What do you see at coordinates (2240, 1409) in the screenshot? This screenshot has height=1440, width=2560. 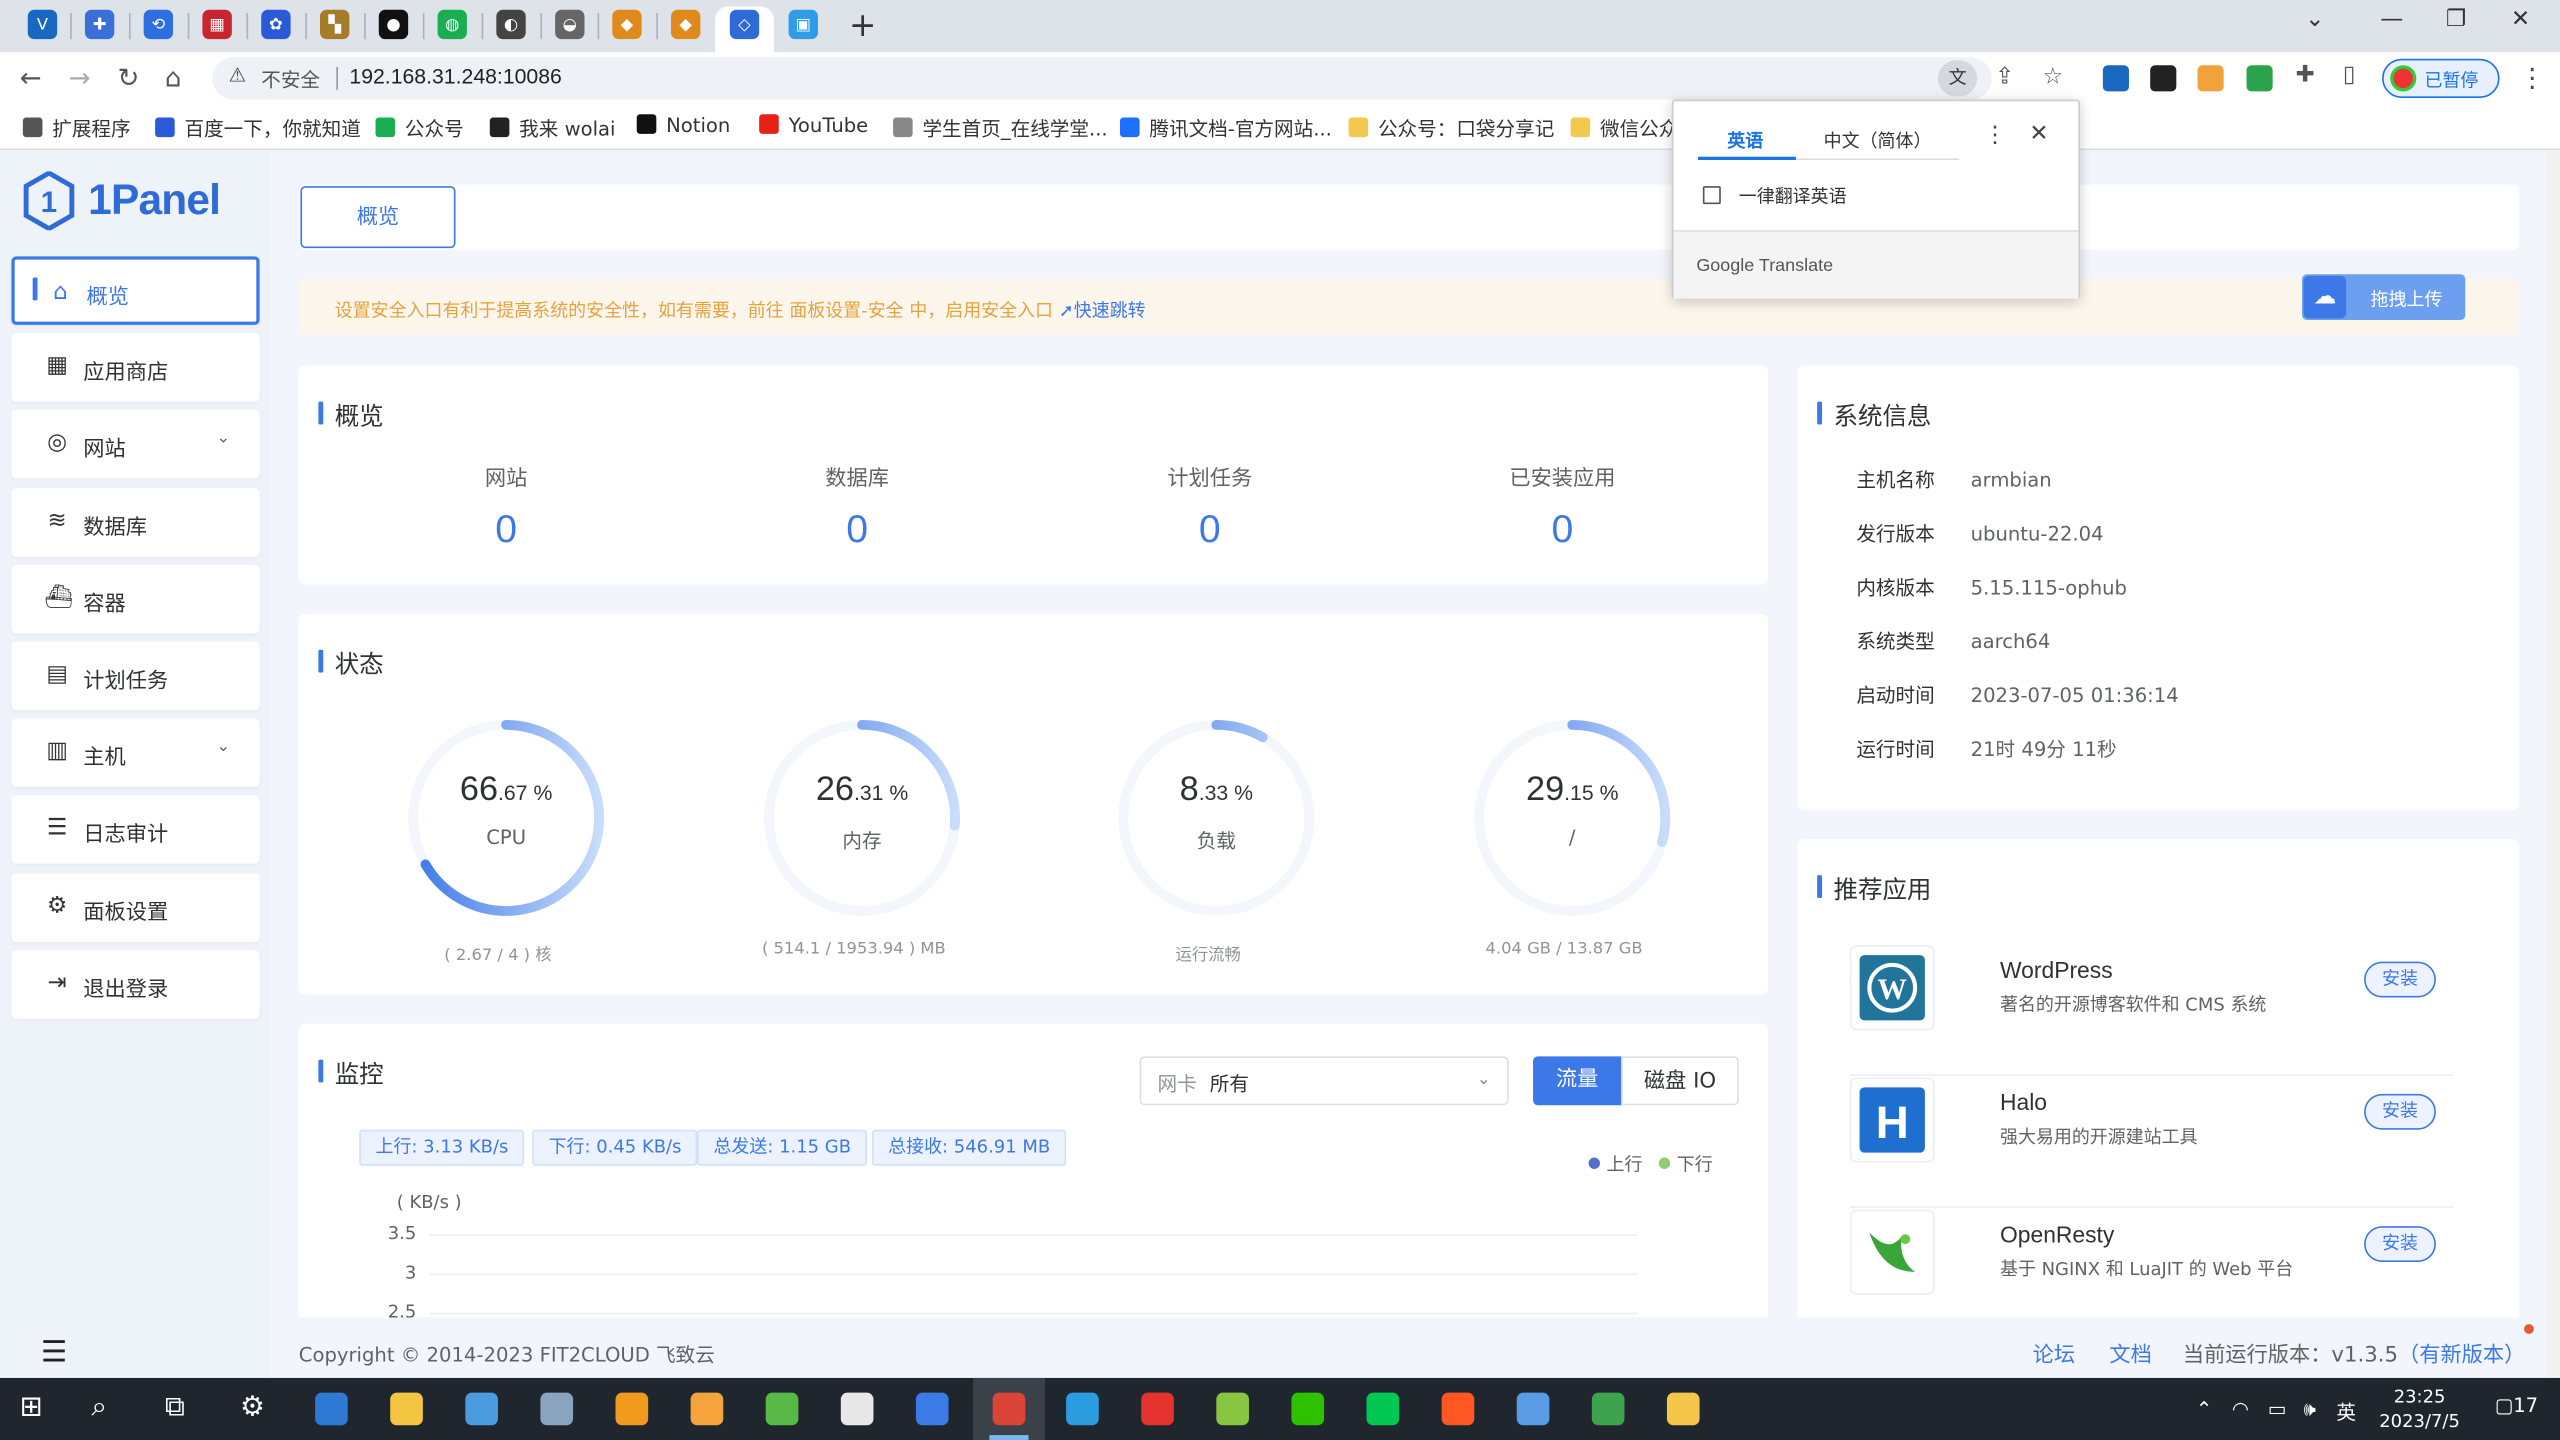 I see `wifi-icon: ◠` at bounding box center [2240, 1409].